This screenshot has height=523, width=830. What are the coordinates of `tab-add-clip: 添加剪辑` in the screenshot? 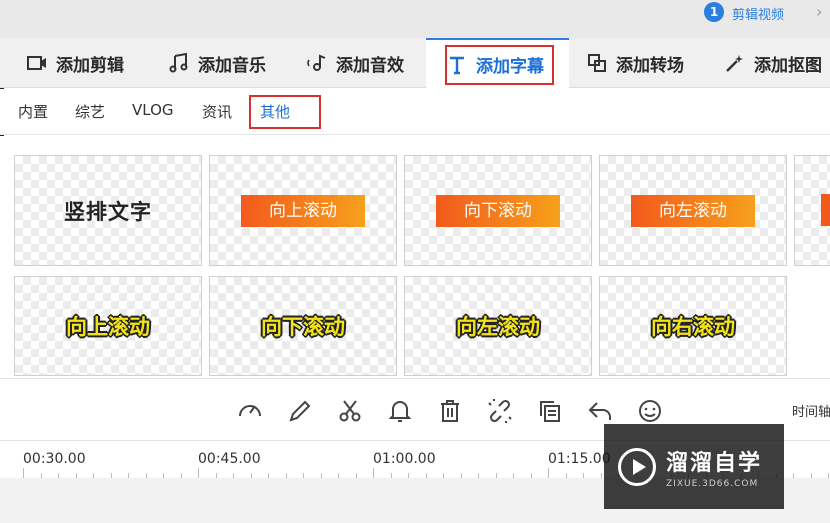 It's located at (75, 63).